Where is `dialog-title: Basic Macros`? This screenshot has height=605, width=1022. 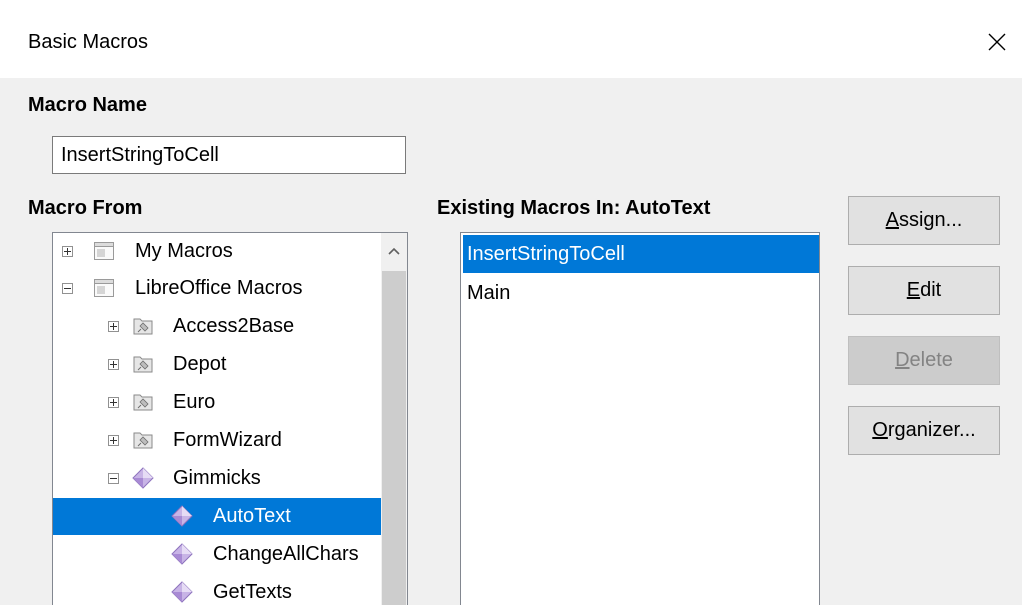
dialog-title: Basic Macros is located at coordinates (88, 42).